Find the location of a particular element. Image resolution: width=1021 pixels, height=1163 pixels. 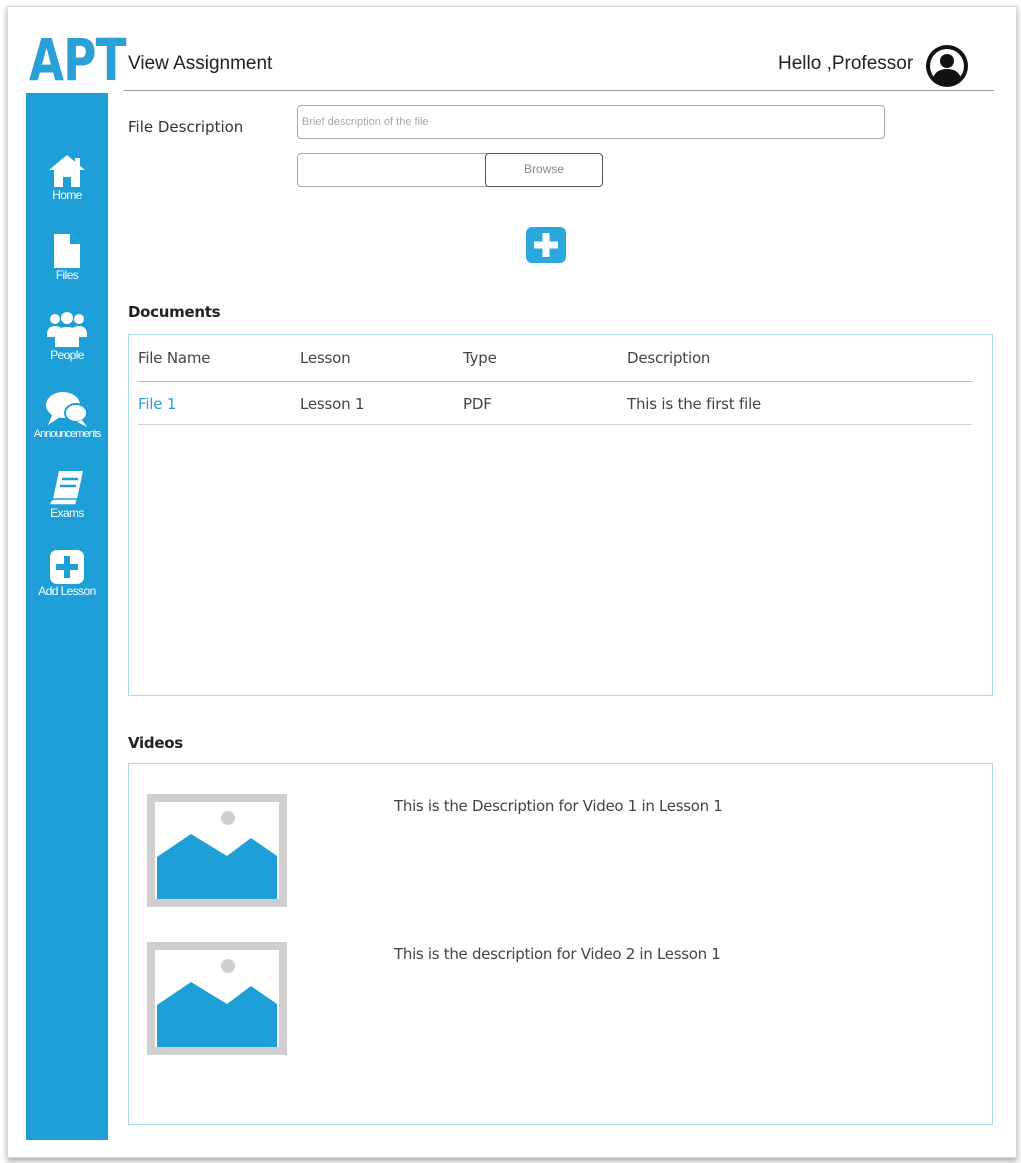

sidebar-item-label: Announcements is located at coordinates (67, 434).